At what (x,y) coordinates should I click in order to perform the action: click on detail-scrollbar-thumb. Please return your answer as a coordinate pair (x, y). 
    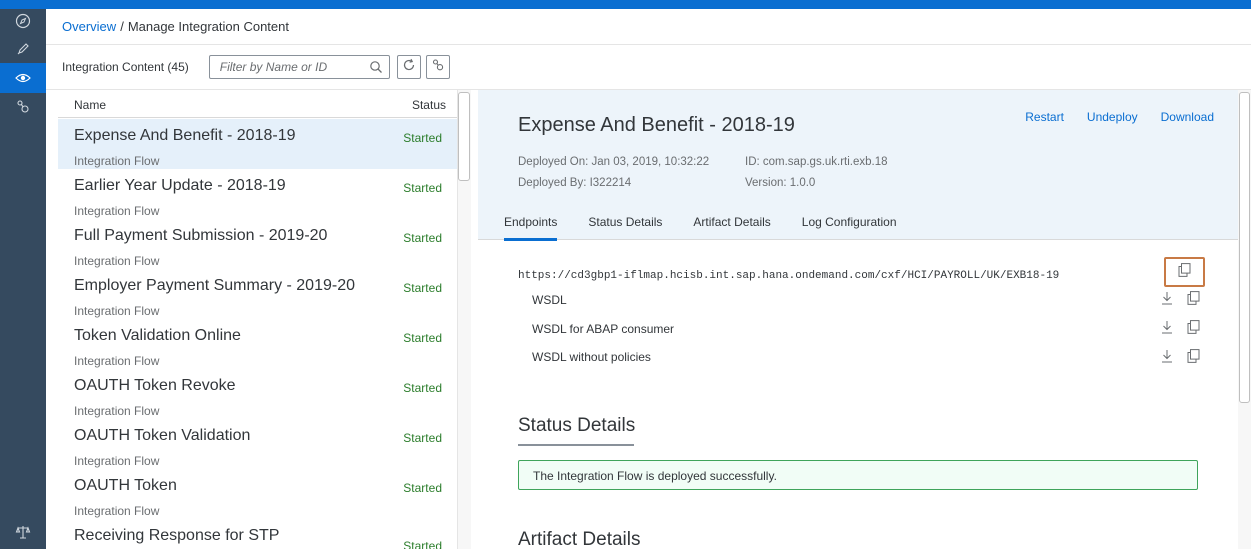
    Looking at the image, I should click on (1244, 247).